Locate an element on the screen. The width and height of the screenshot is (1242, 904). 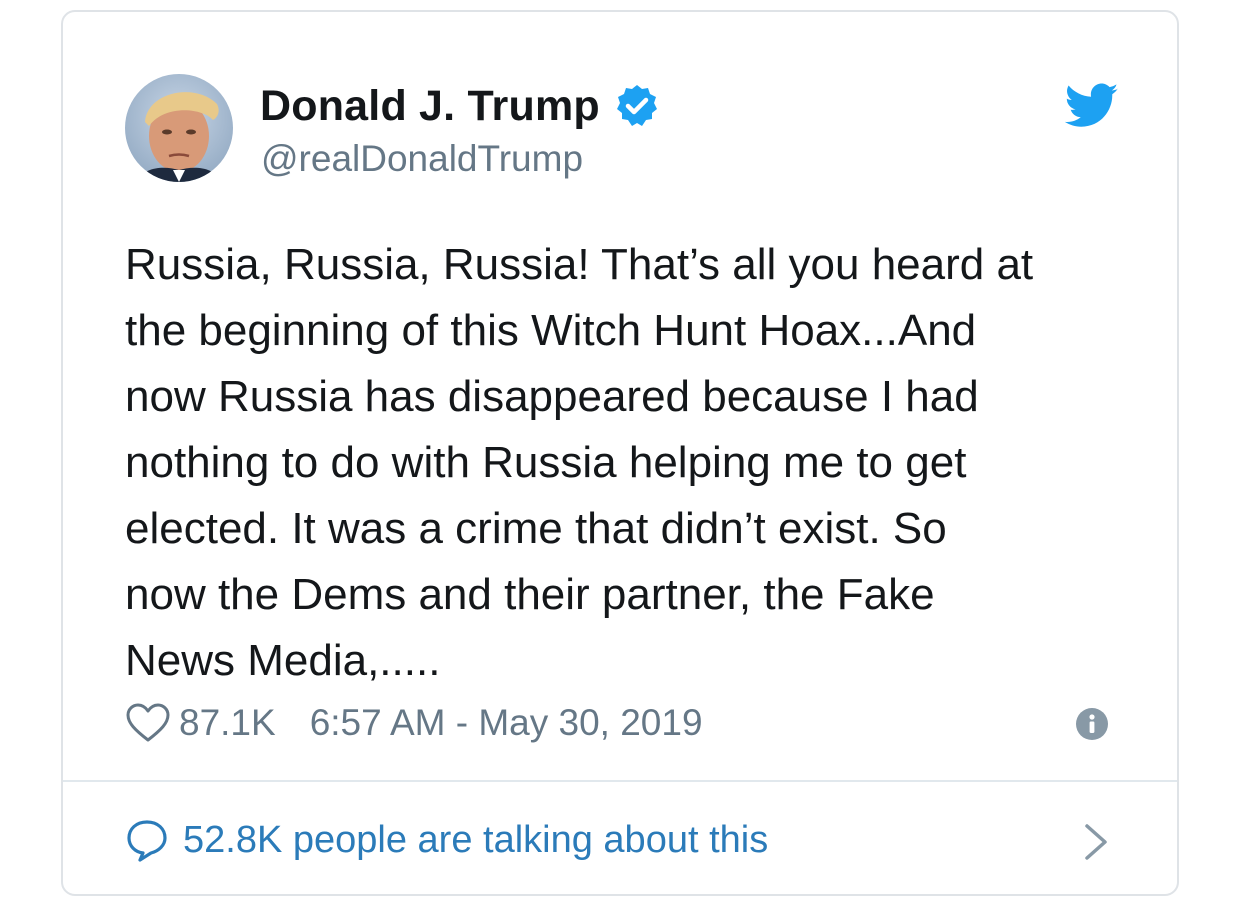
talking-label: people are talking about this is located at coordinates (525, 839).